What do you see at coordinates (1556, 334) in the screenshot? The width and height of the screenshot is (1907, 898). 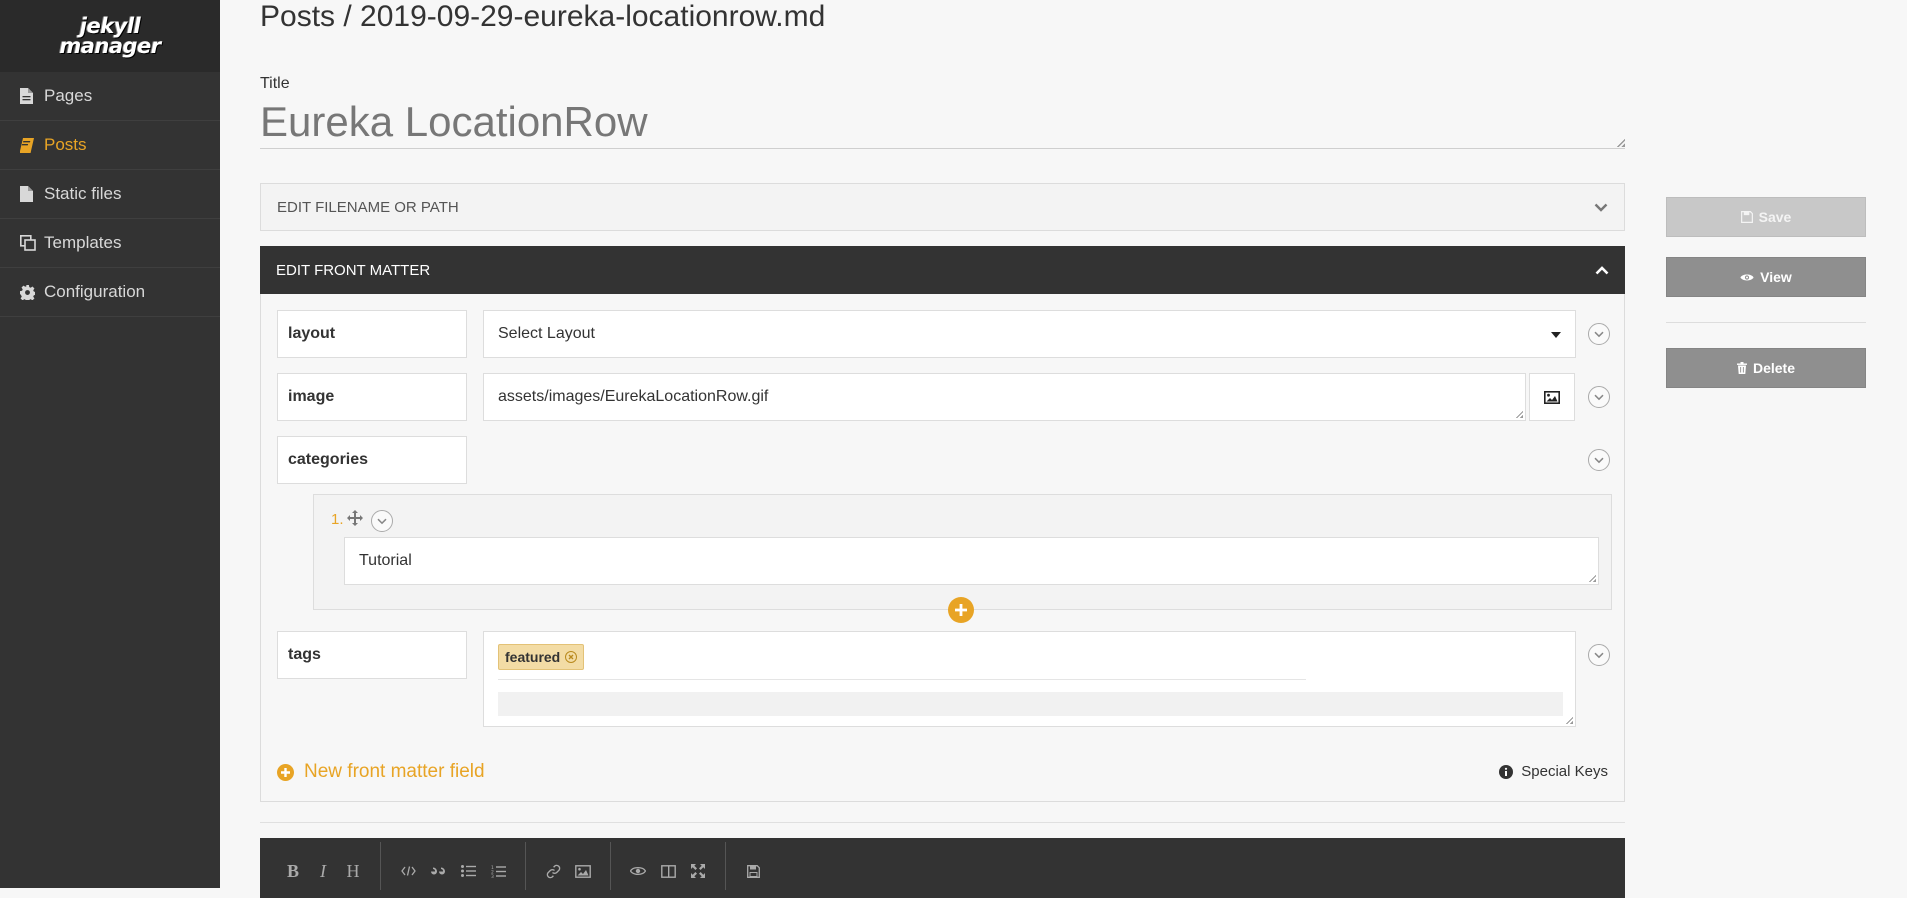 I see `caret-down-icon` at bounding box center [1556, 334].